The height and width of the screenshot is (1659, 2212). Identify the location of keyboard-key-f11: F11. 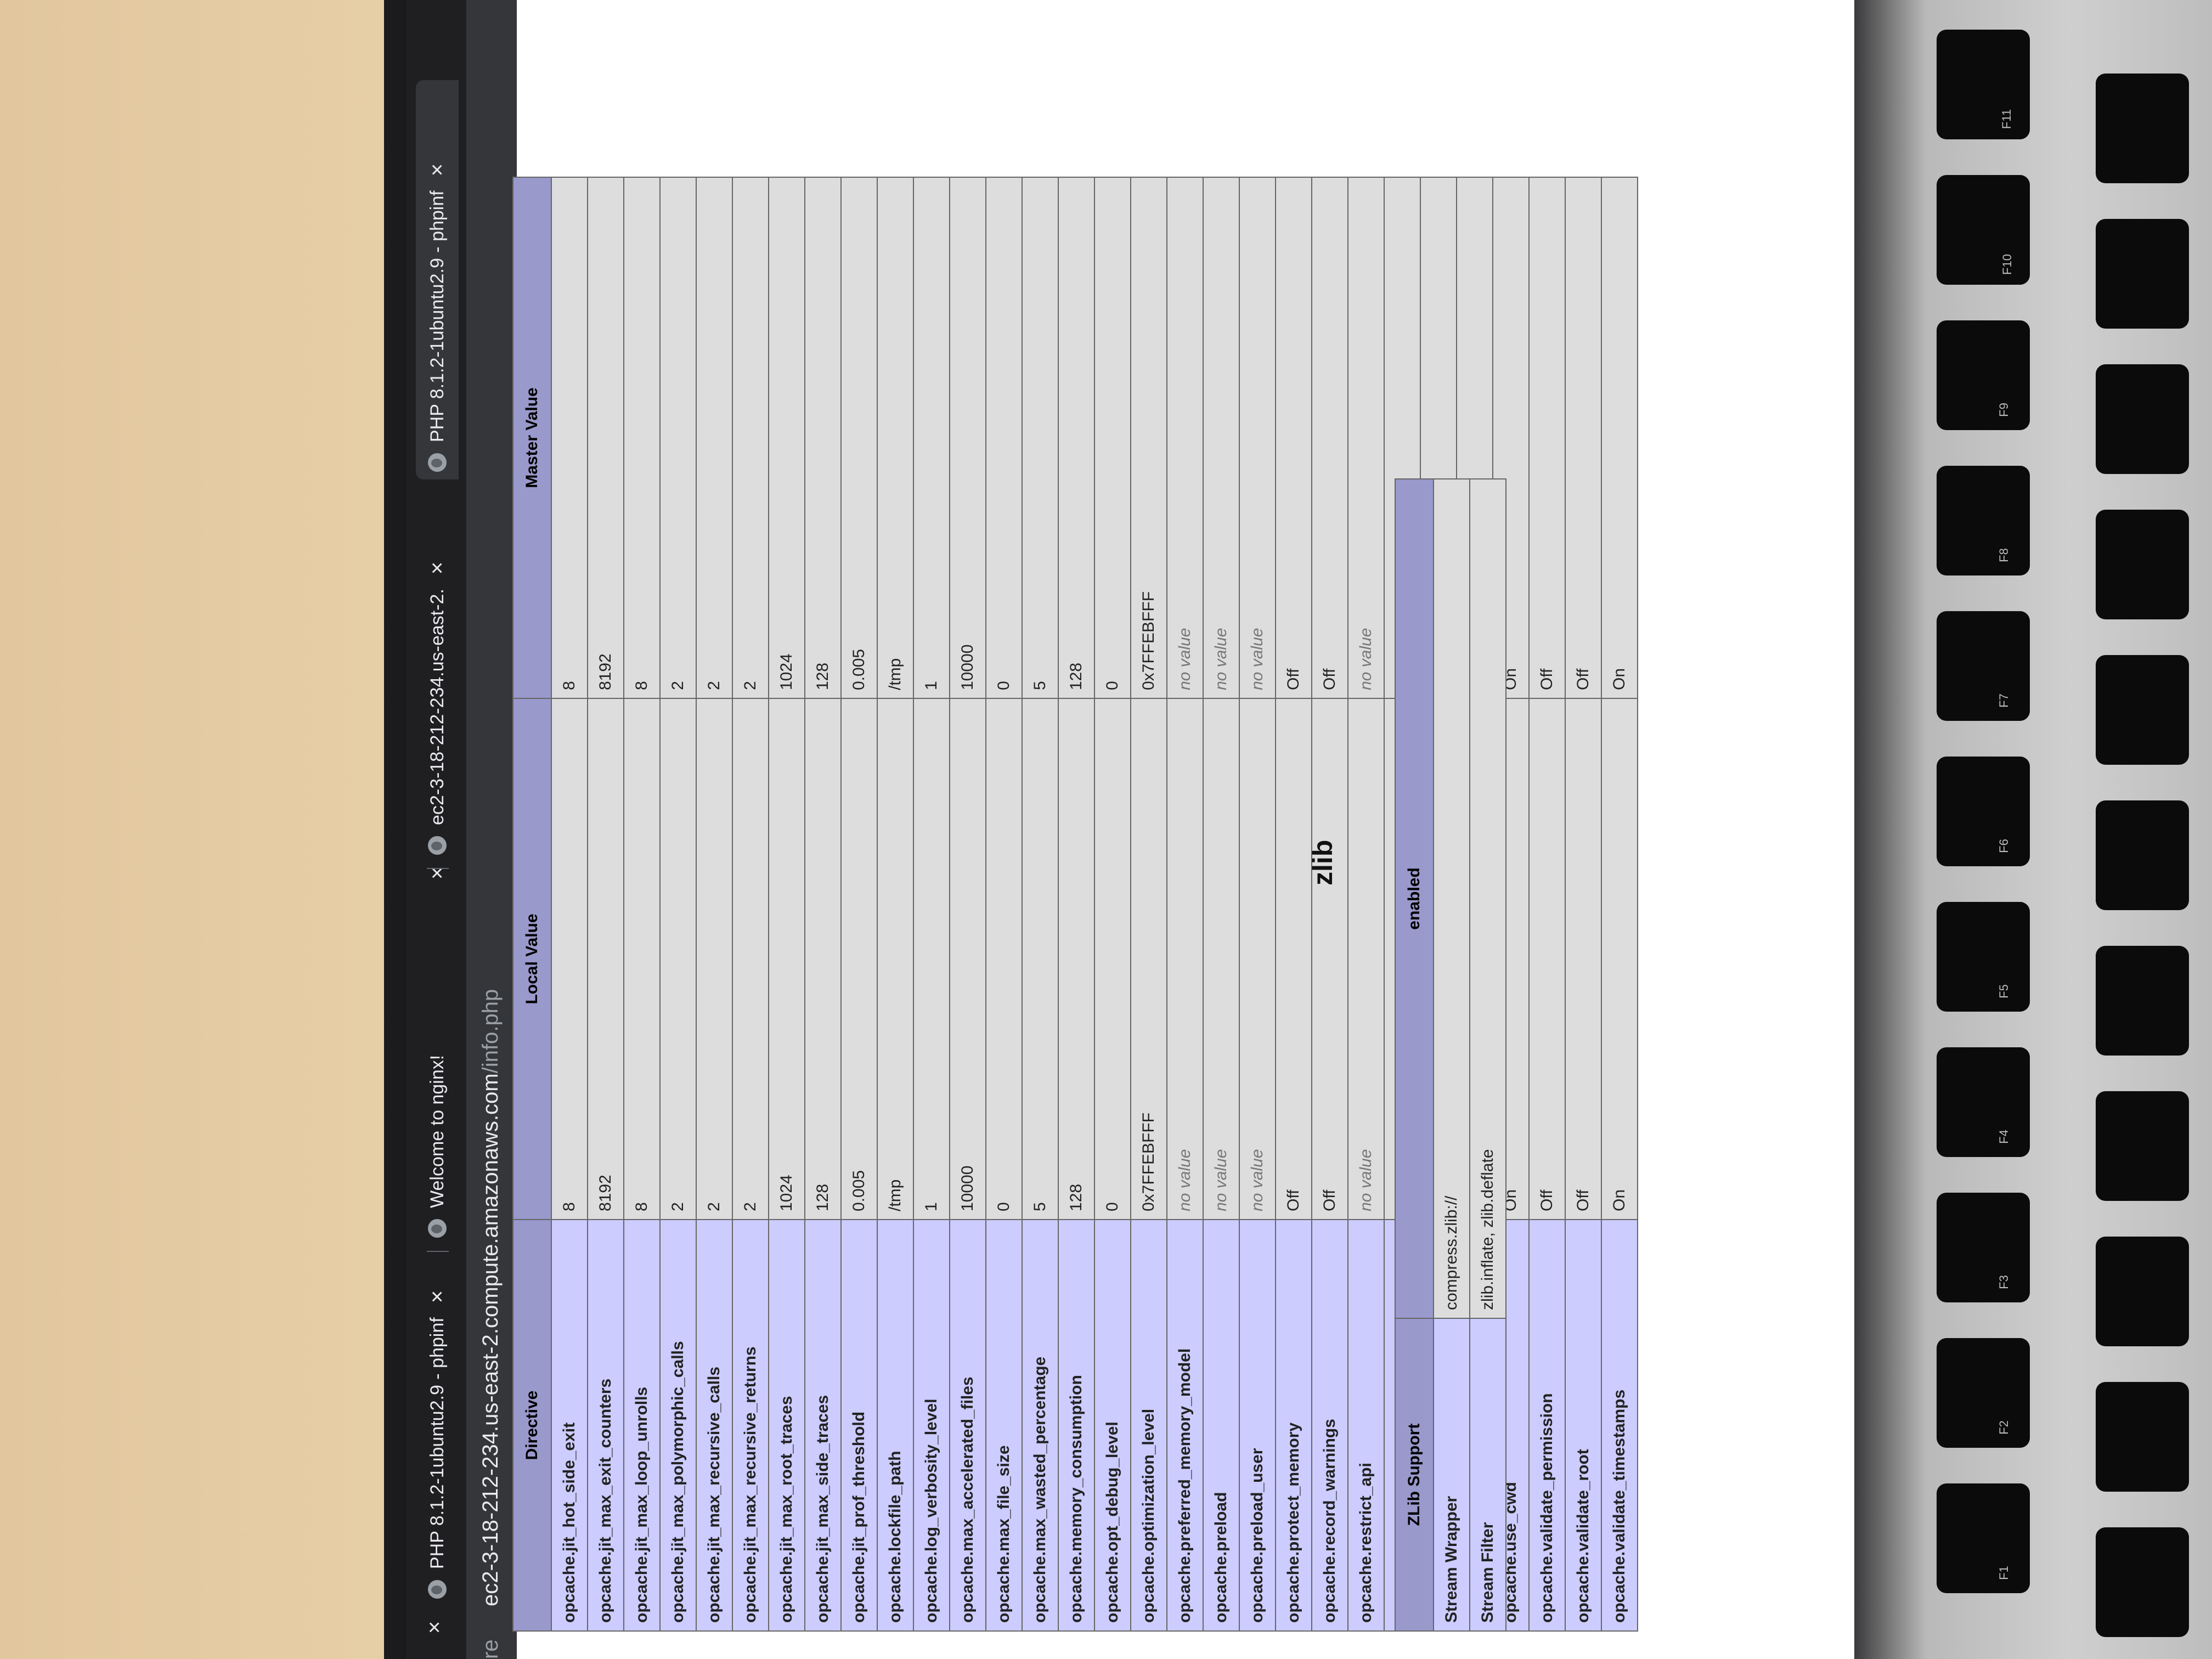
(1984, 84).